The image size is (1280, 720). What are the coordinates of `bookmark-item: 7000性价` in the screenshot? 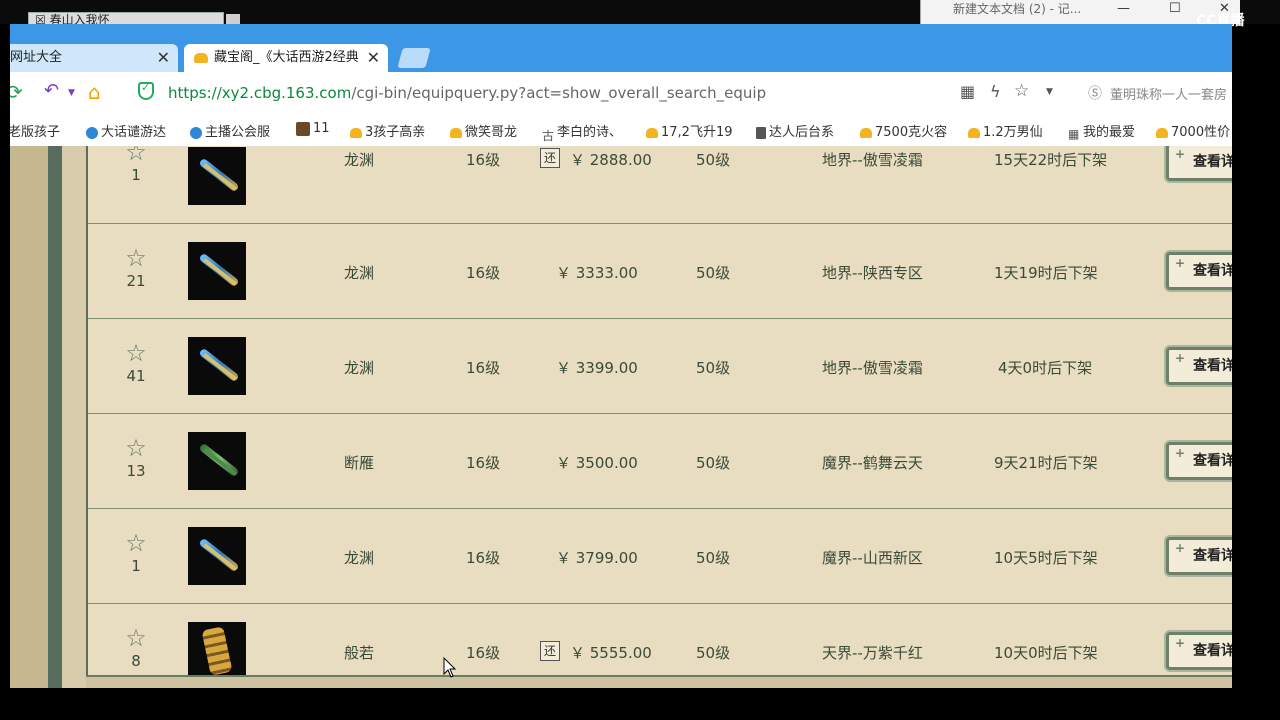 It's located at (1193, 130).